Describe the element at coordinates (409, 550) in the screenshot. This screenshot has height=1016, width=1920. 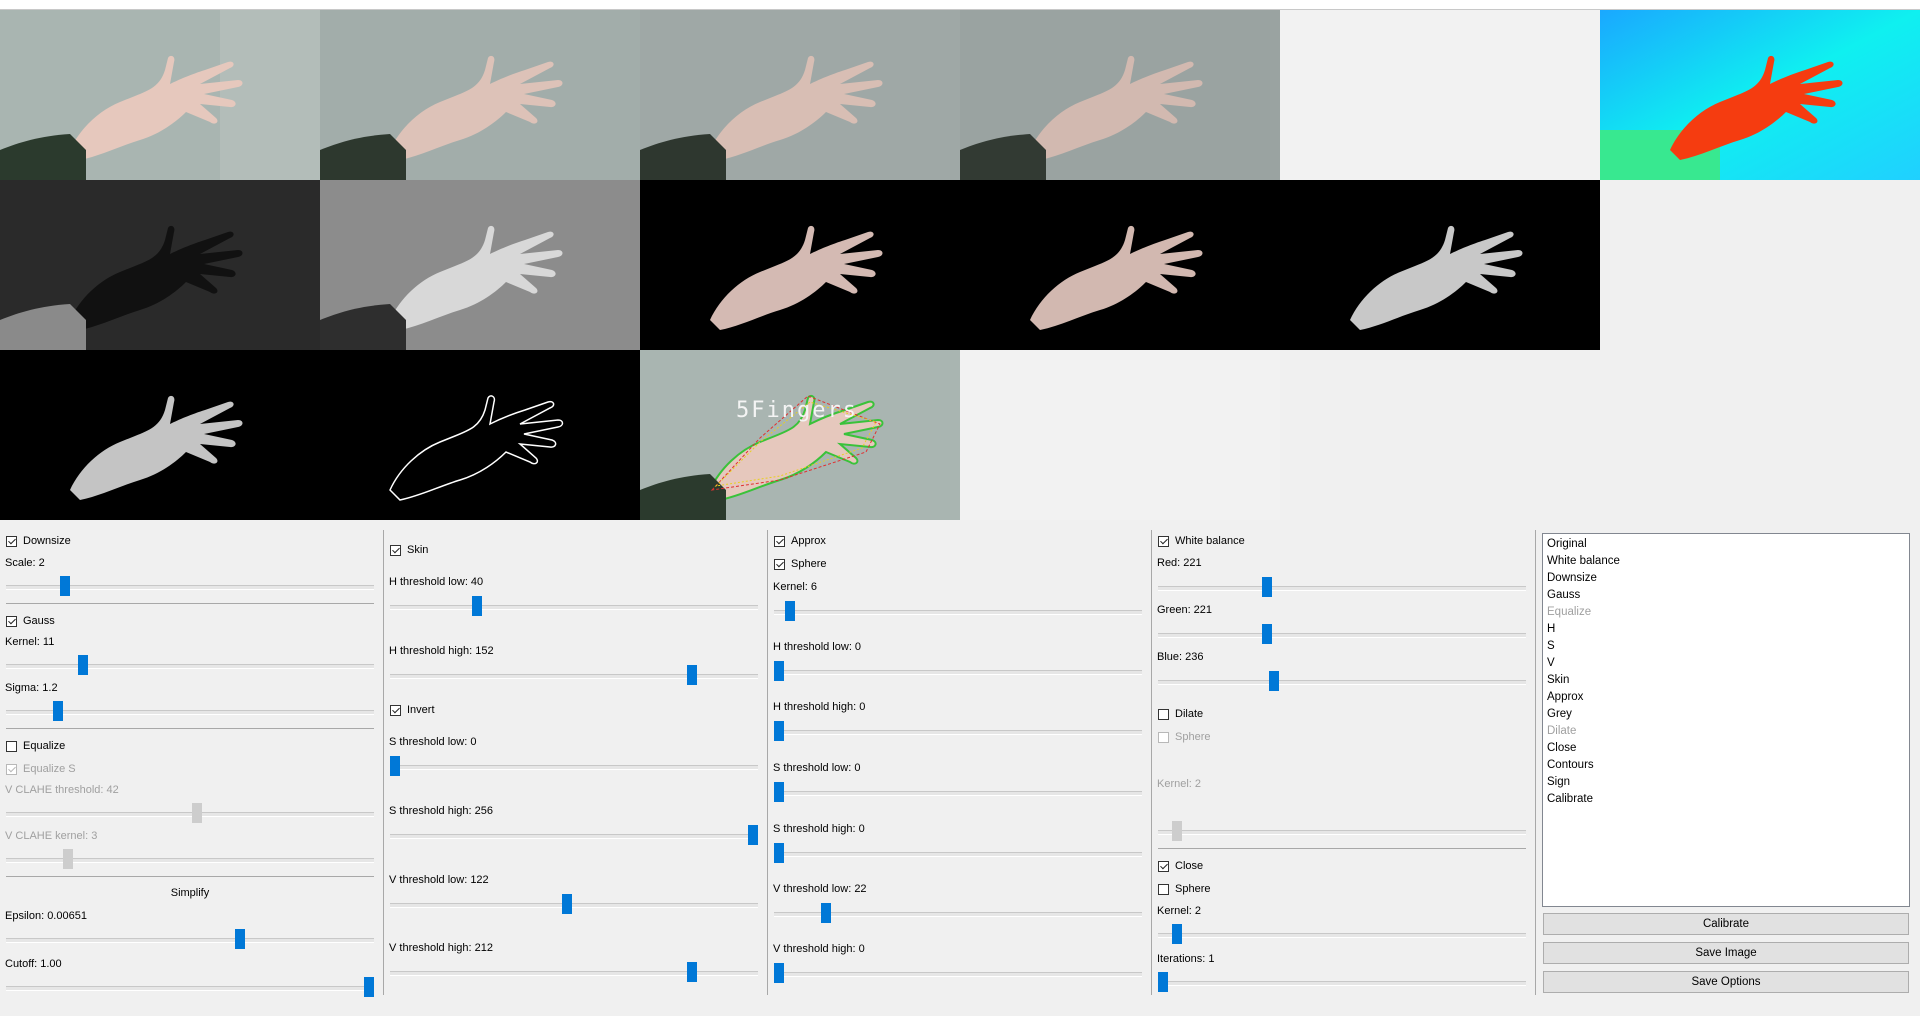
I see `skin-checkbox: Skin` at that location.